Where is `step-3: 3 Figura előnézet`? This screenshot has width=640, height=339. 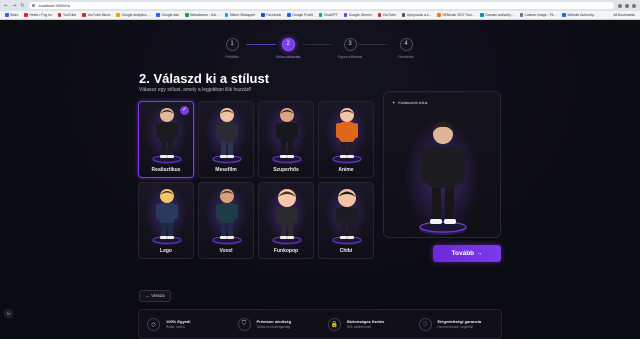 step-3: 3 Figura előnézet is located at coordinates (350, 48).